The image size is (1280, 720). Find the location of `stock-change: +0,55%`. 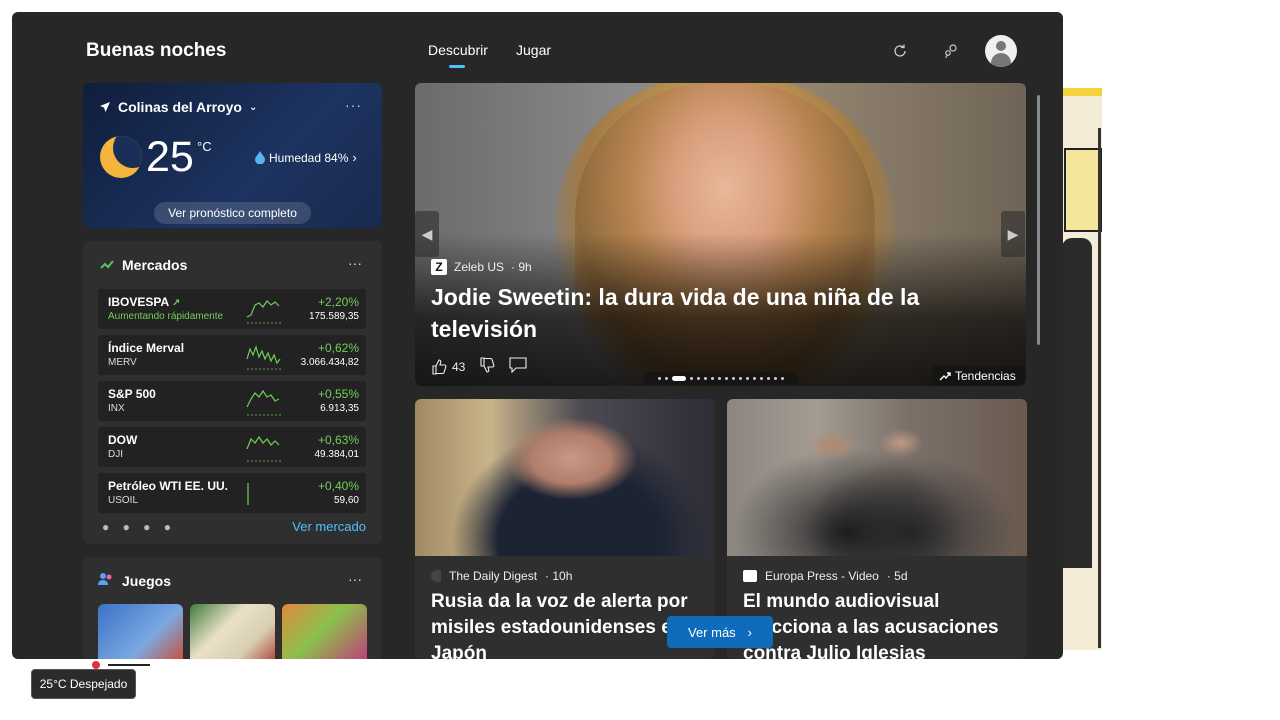

stock-change: +0,55% is located at coordinates (338, 394).